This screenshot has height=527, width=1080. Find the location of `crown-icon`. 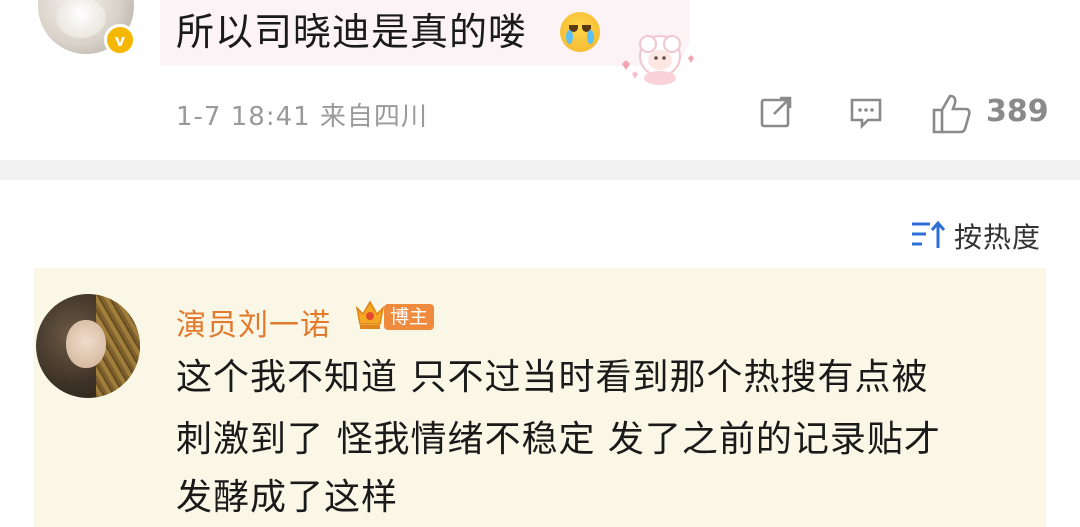

crown-icon is located at coordinates (370, 314).